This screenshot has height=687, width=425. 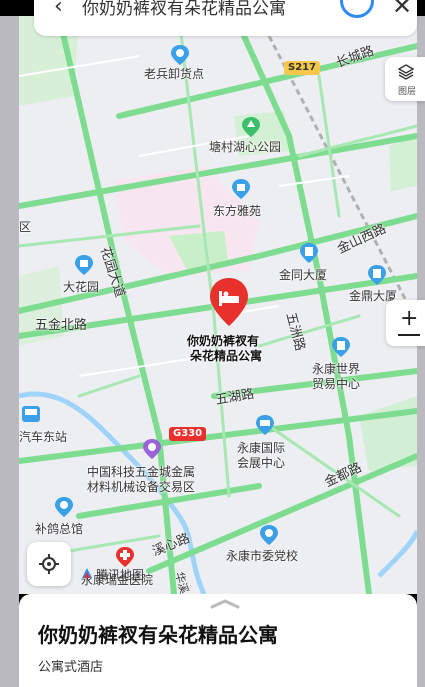 What do you see at coordinates (71, 667) in the screenshot?
I see `poi-category: 公寓式酒店` at bounding box center [71, 667].